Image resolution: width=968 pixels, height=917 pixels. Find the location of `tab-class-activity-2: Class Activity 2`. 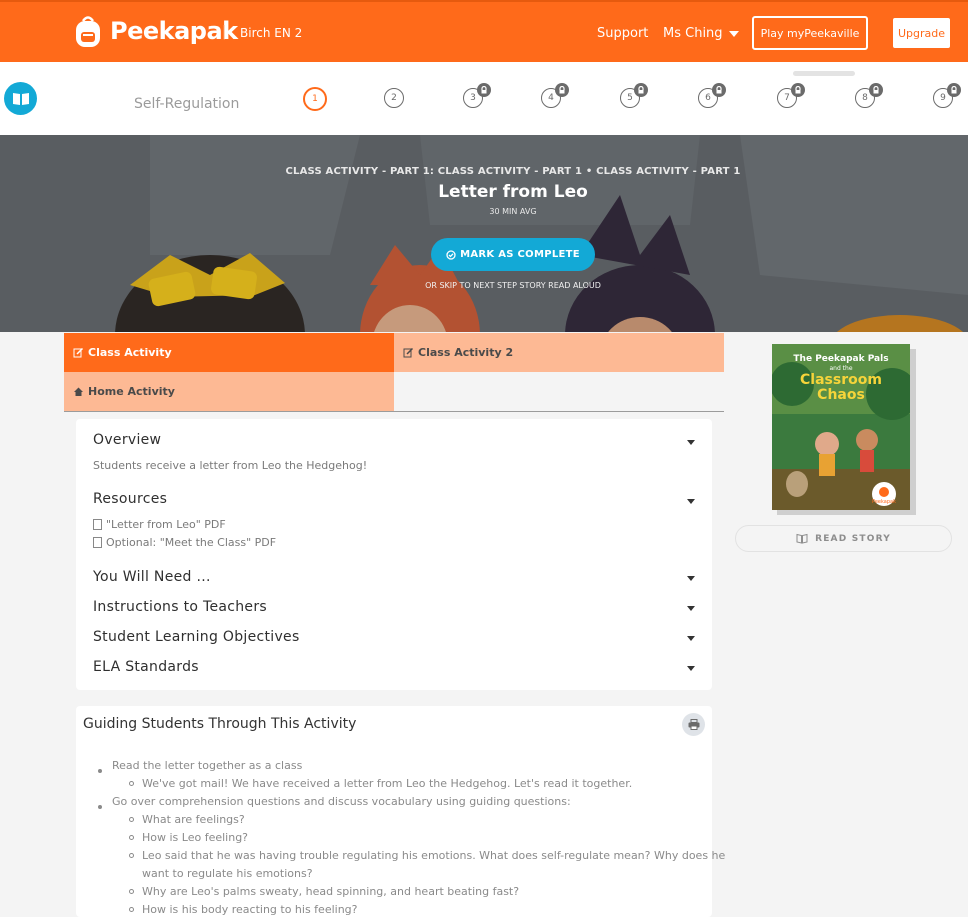

tab-class-activity-2: Class Activity 2 is located at coordinates (559, 352).